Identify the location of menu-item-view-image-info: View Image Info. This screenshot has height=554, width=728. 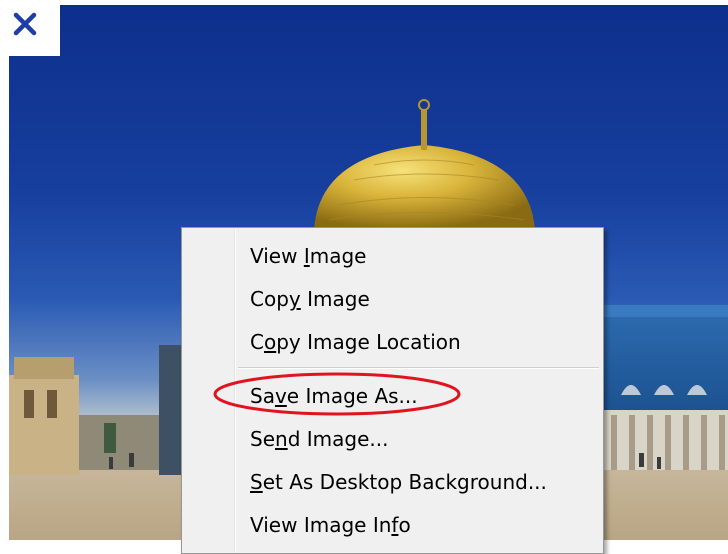
(392, 525).